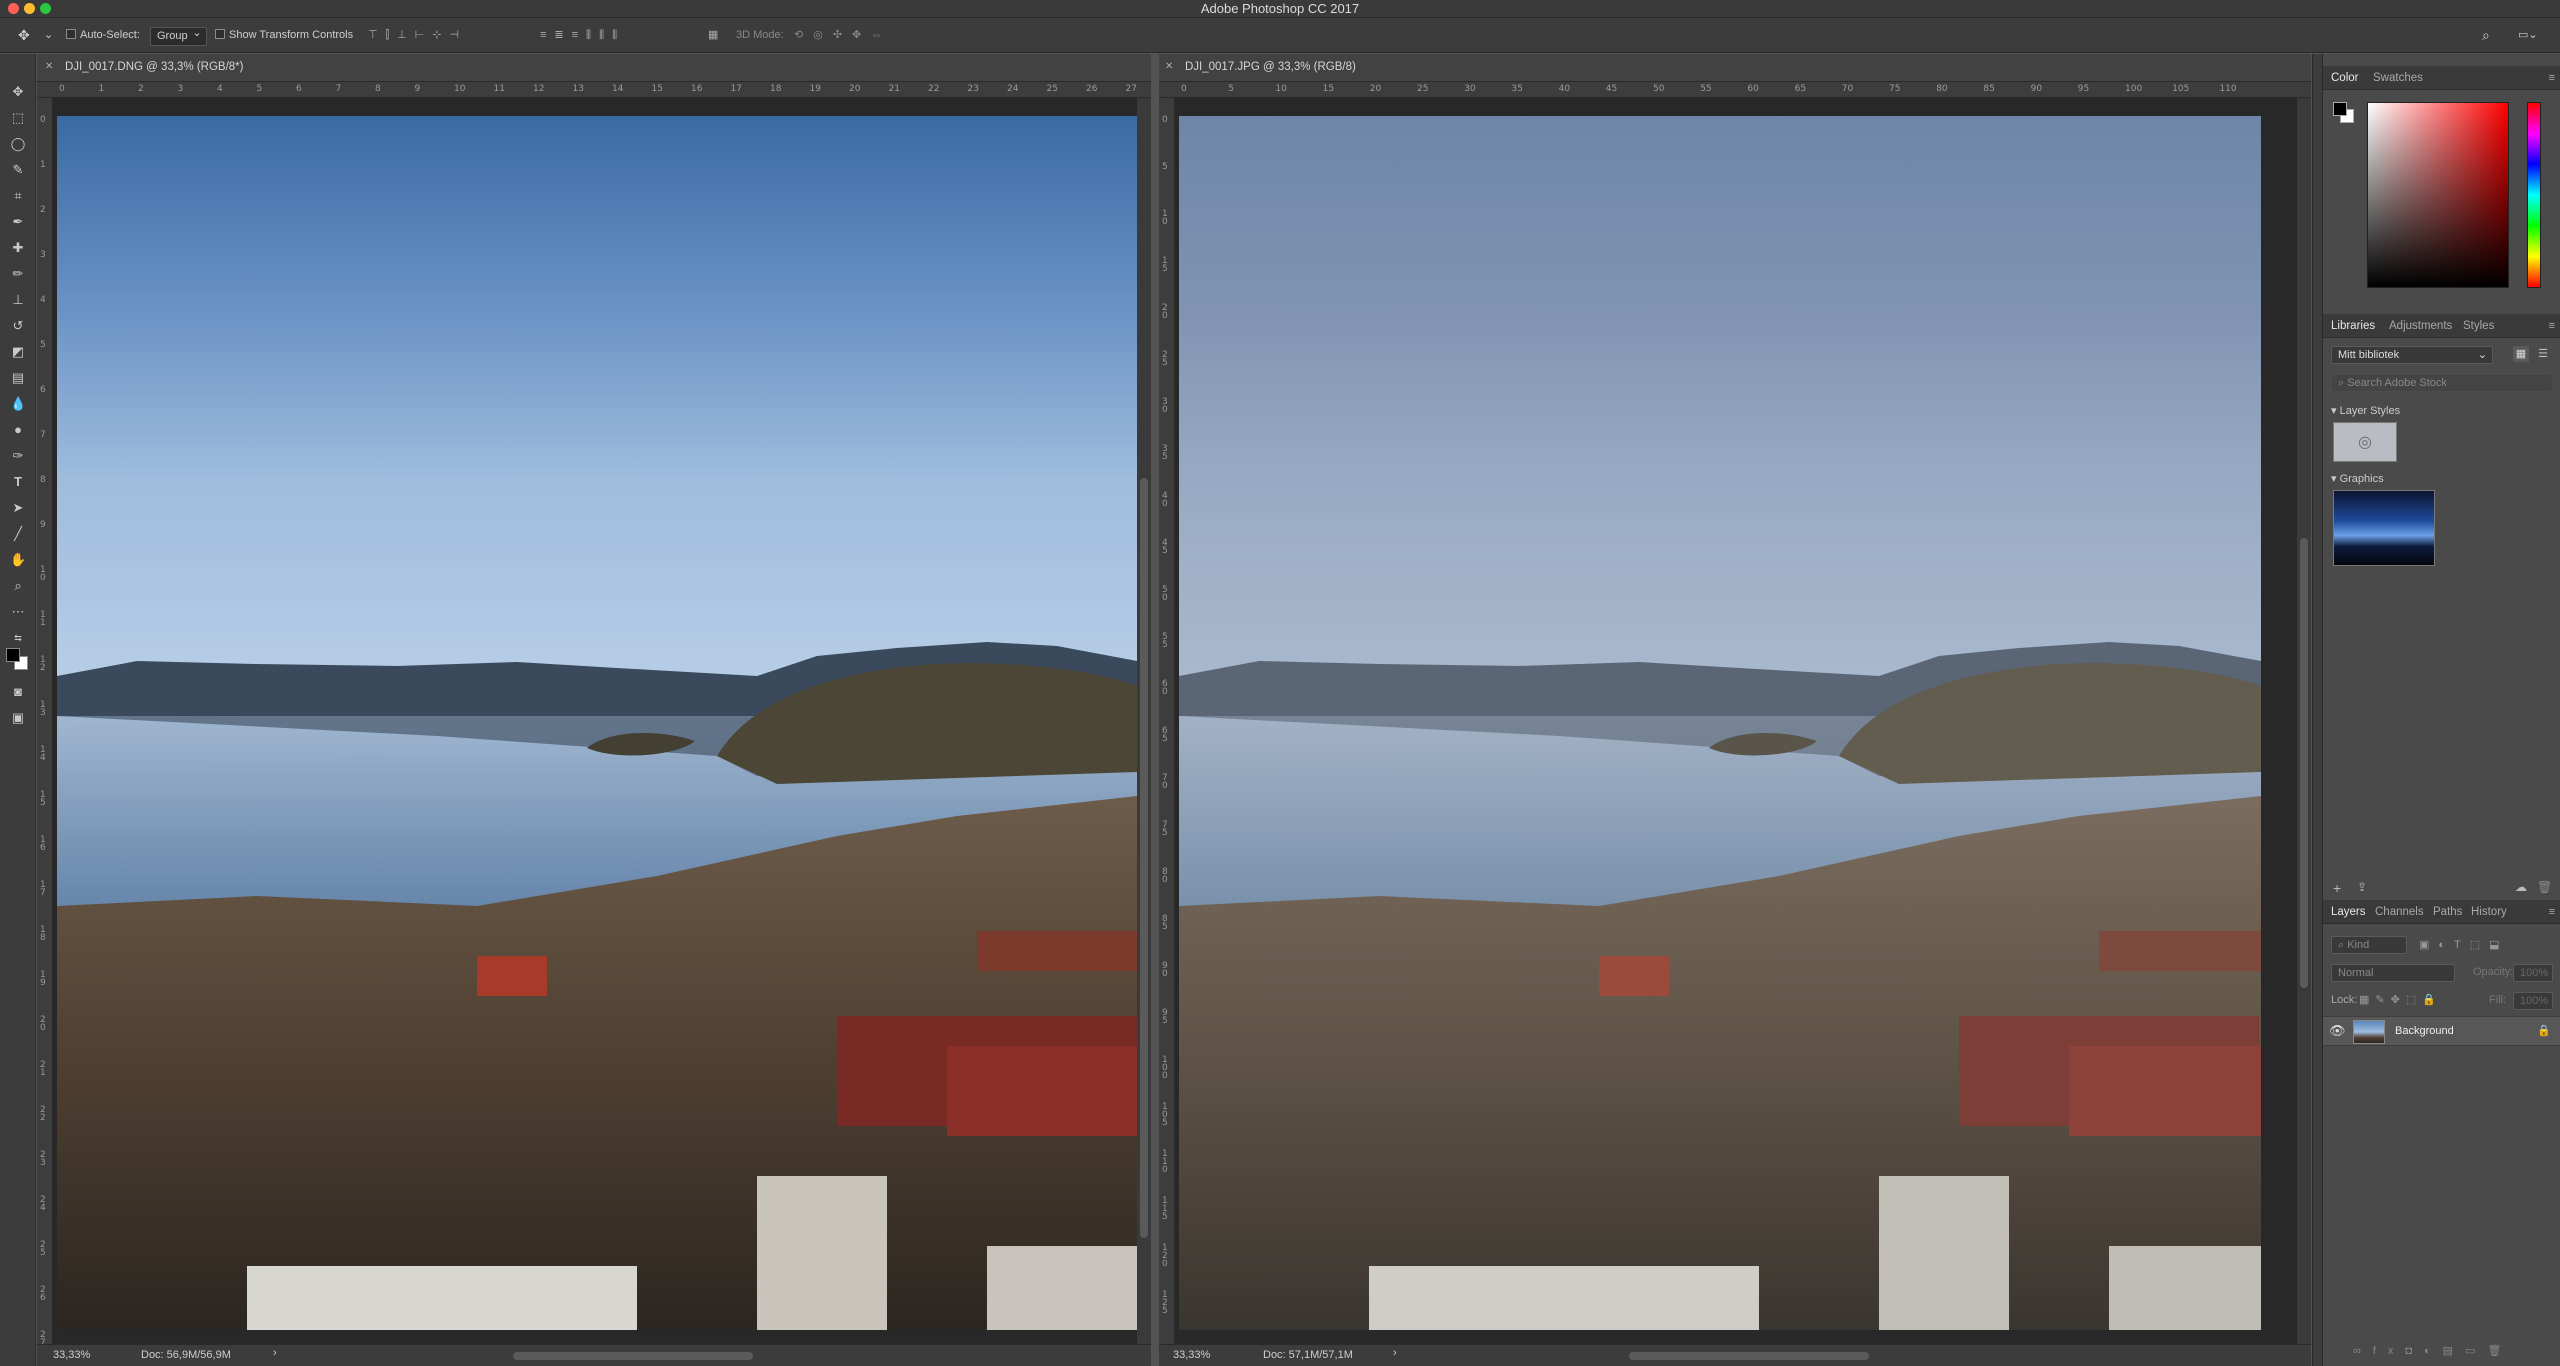 Image resolution: width=2560 pixels, height=1366 pixels. Describe the element at coordinates (2393, 973) in the screenshot. I see `blend-mode-select: Normal` at that location.